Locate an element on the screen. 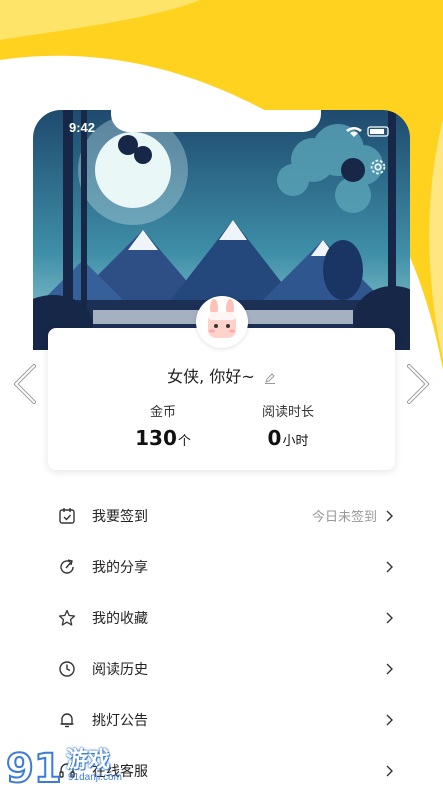  menu-item-history: 阅读历史 is located at coordinates (221, 668).